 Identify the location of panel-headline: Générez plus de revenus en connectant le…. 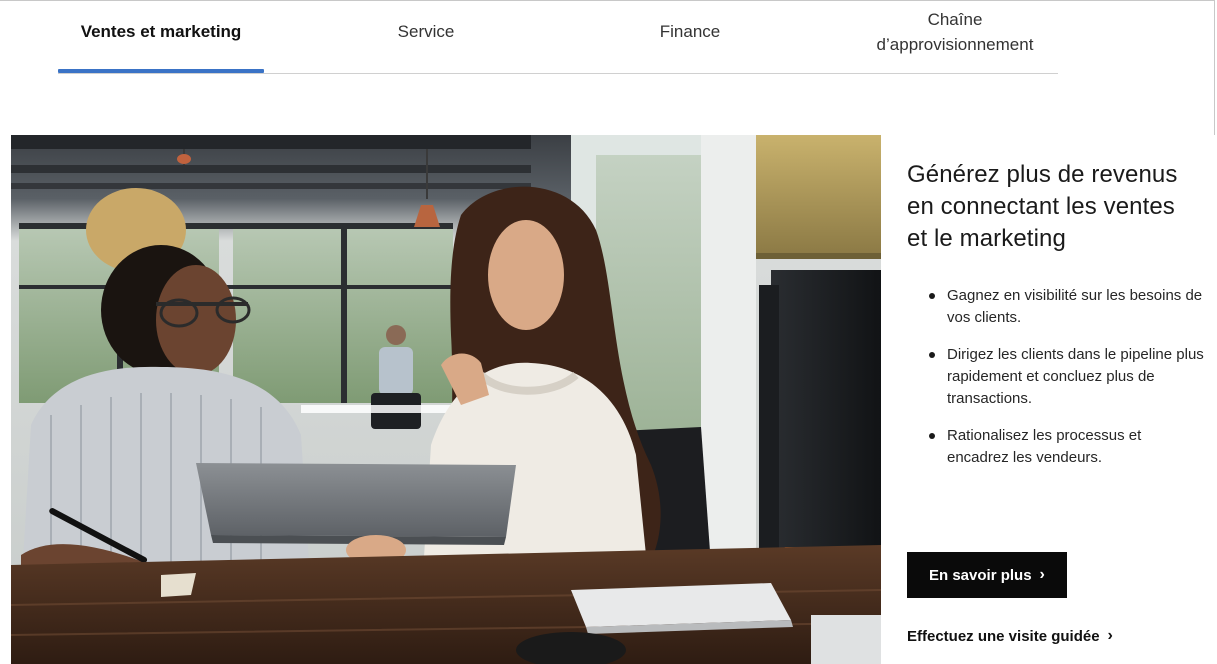
(1042, 206).